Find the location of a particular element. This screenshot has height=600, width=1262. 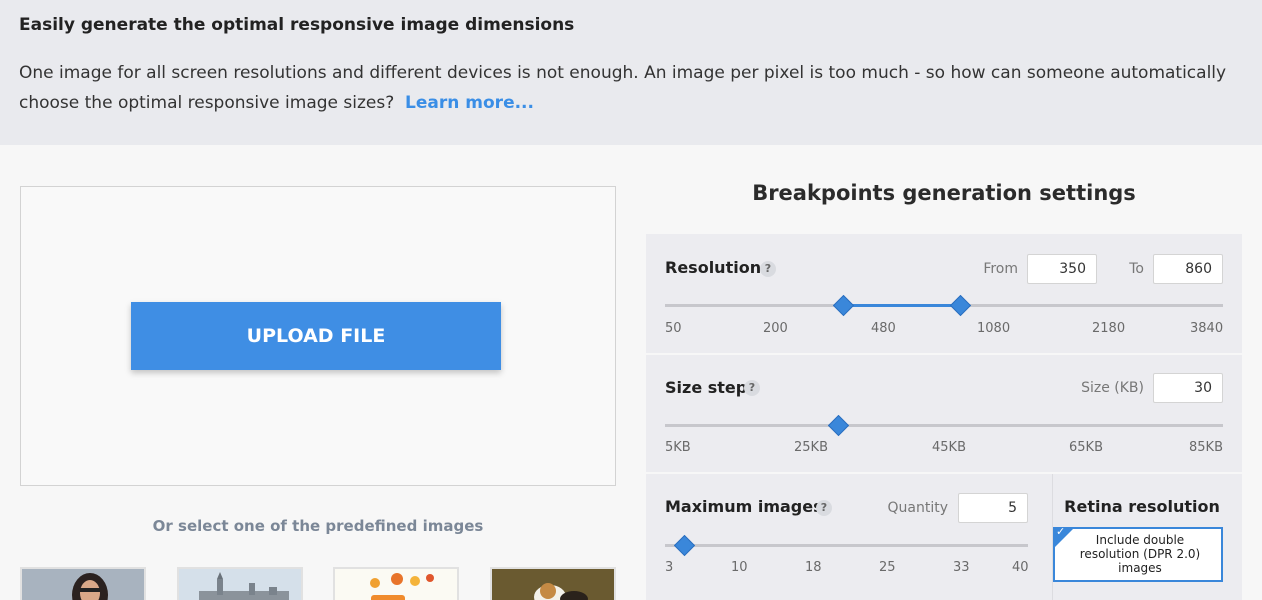

size-step-tick: 65KB is located at coordinates (1086, 447).